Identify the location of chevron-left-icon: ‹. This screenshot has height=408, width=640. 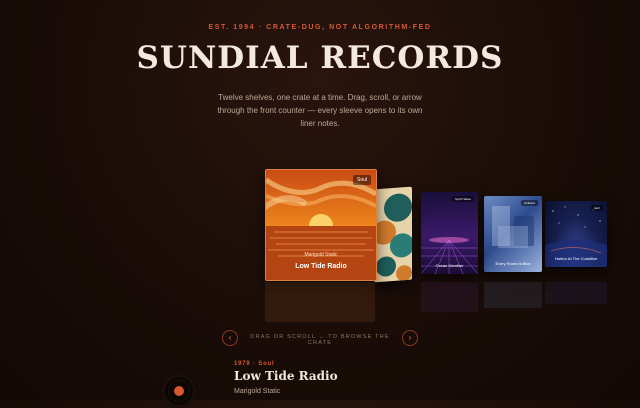
(230, 338).